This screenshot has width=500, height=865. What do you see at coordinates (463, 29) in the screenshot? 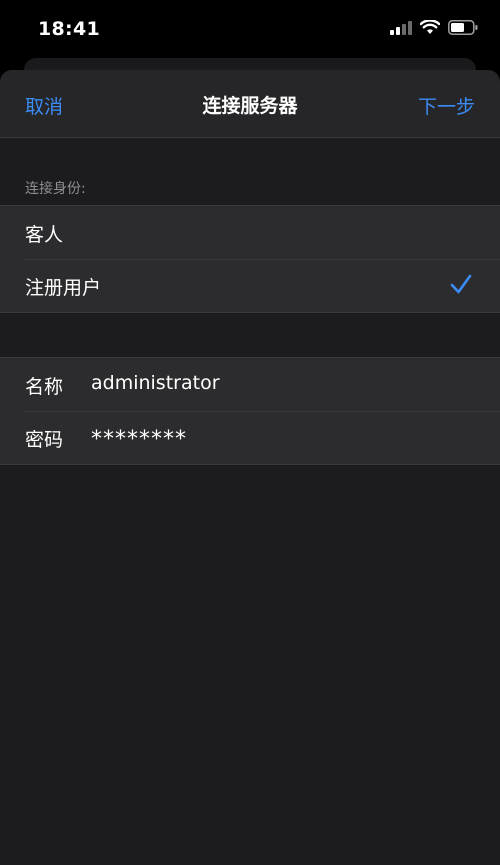
I see `battery-icon` at bounding box center [463, 29].